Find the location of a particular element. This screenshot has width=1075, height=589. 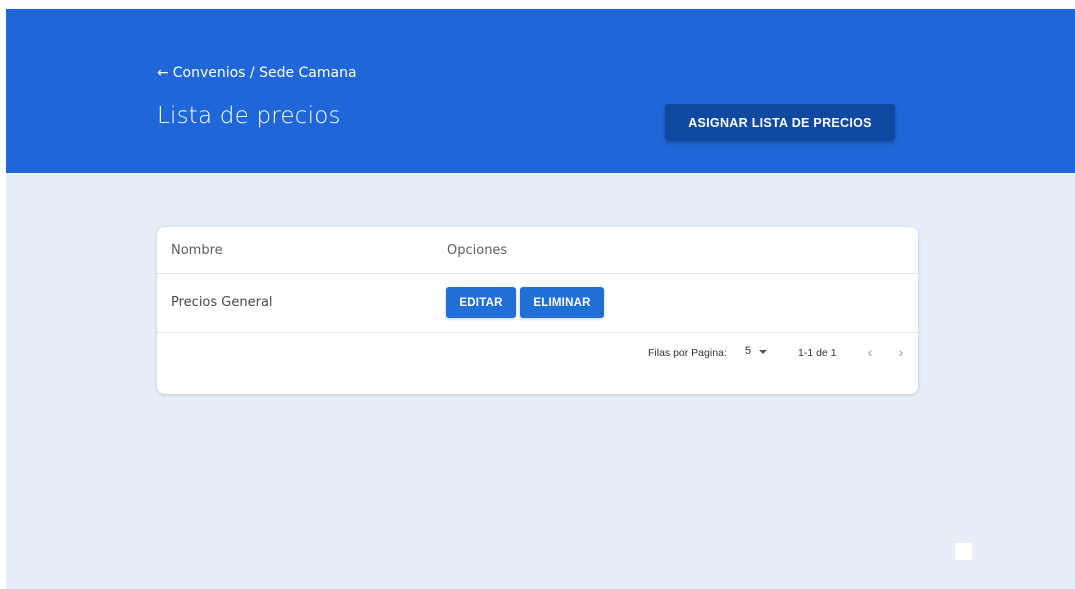

table-pagination: Filas por Pagina: 5 1-1 de 1 ‹ › is located at coordinates (537, 363).